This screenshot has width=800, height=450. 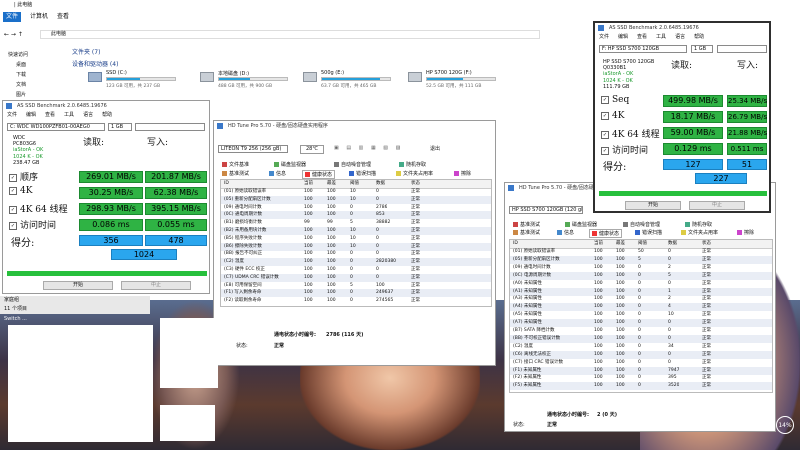 What do you see at coordinates (641, 315) in the screenshot?
I see `table-row: (A5) 未知属性 100 100 0 10 正常` at bounding box center [641, 315].